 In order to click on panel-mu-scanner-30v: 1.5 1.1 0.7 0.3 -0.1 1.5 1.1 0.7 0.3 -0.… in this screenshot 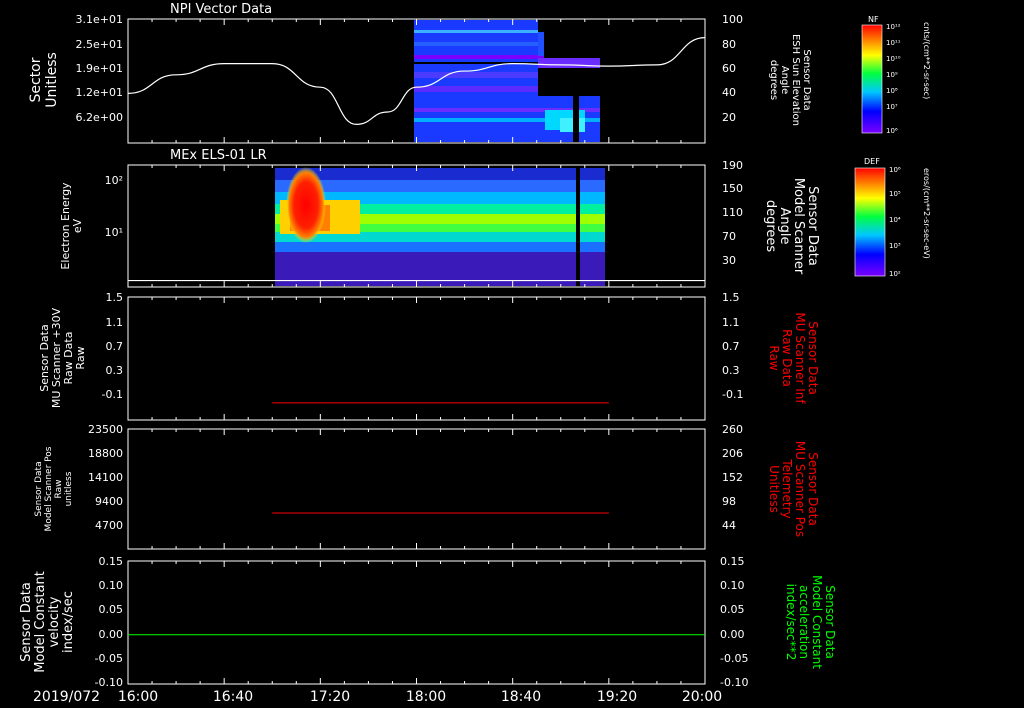, I will do `click(429, 356)`.